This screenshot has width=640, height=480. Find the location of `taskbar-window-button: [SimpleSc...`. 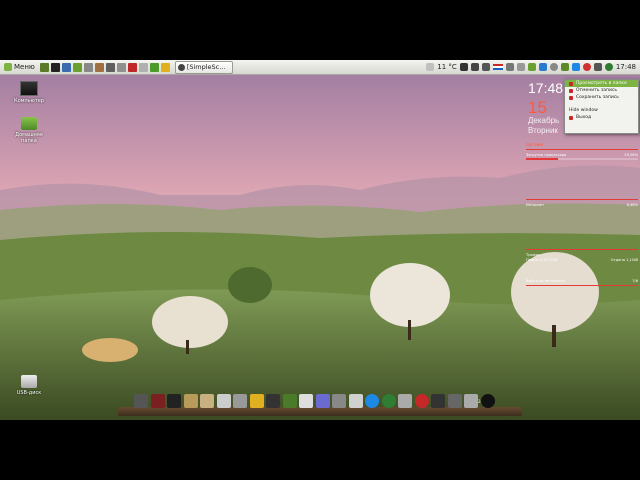

taskbar-window-button: [SimpleSc... is located at coordinates (203, 67).